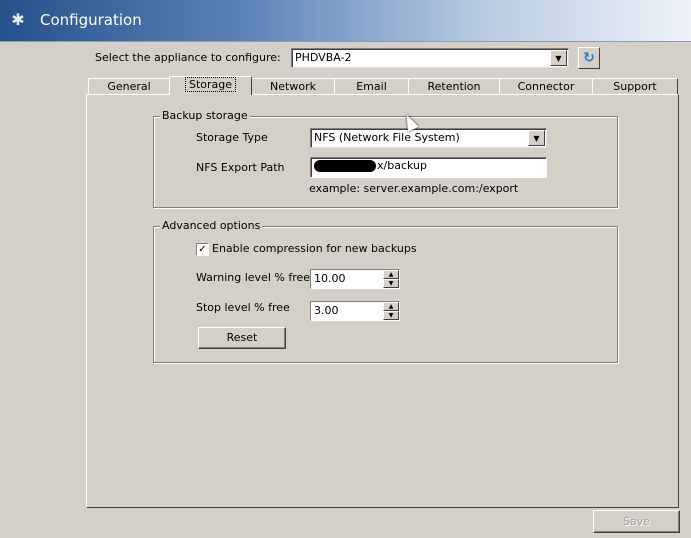 Image resolution: width=691 pixels, height=538 pixels. I want to click on refresh-icon: ↻, so click(589, 58).